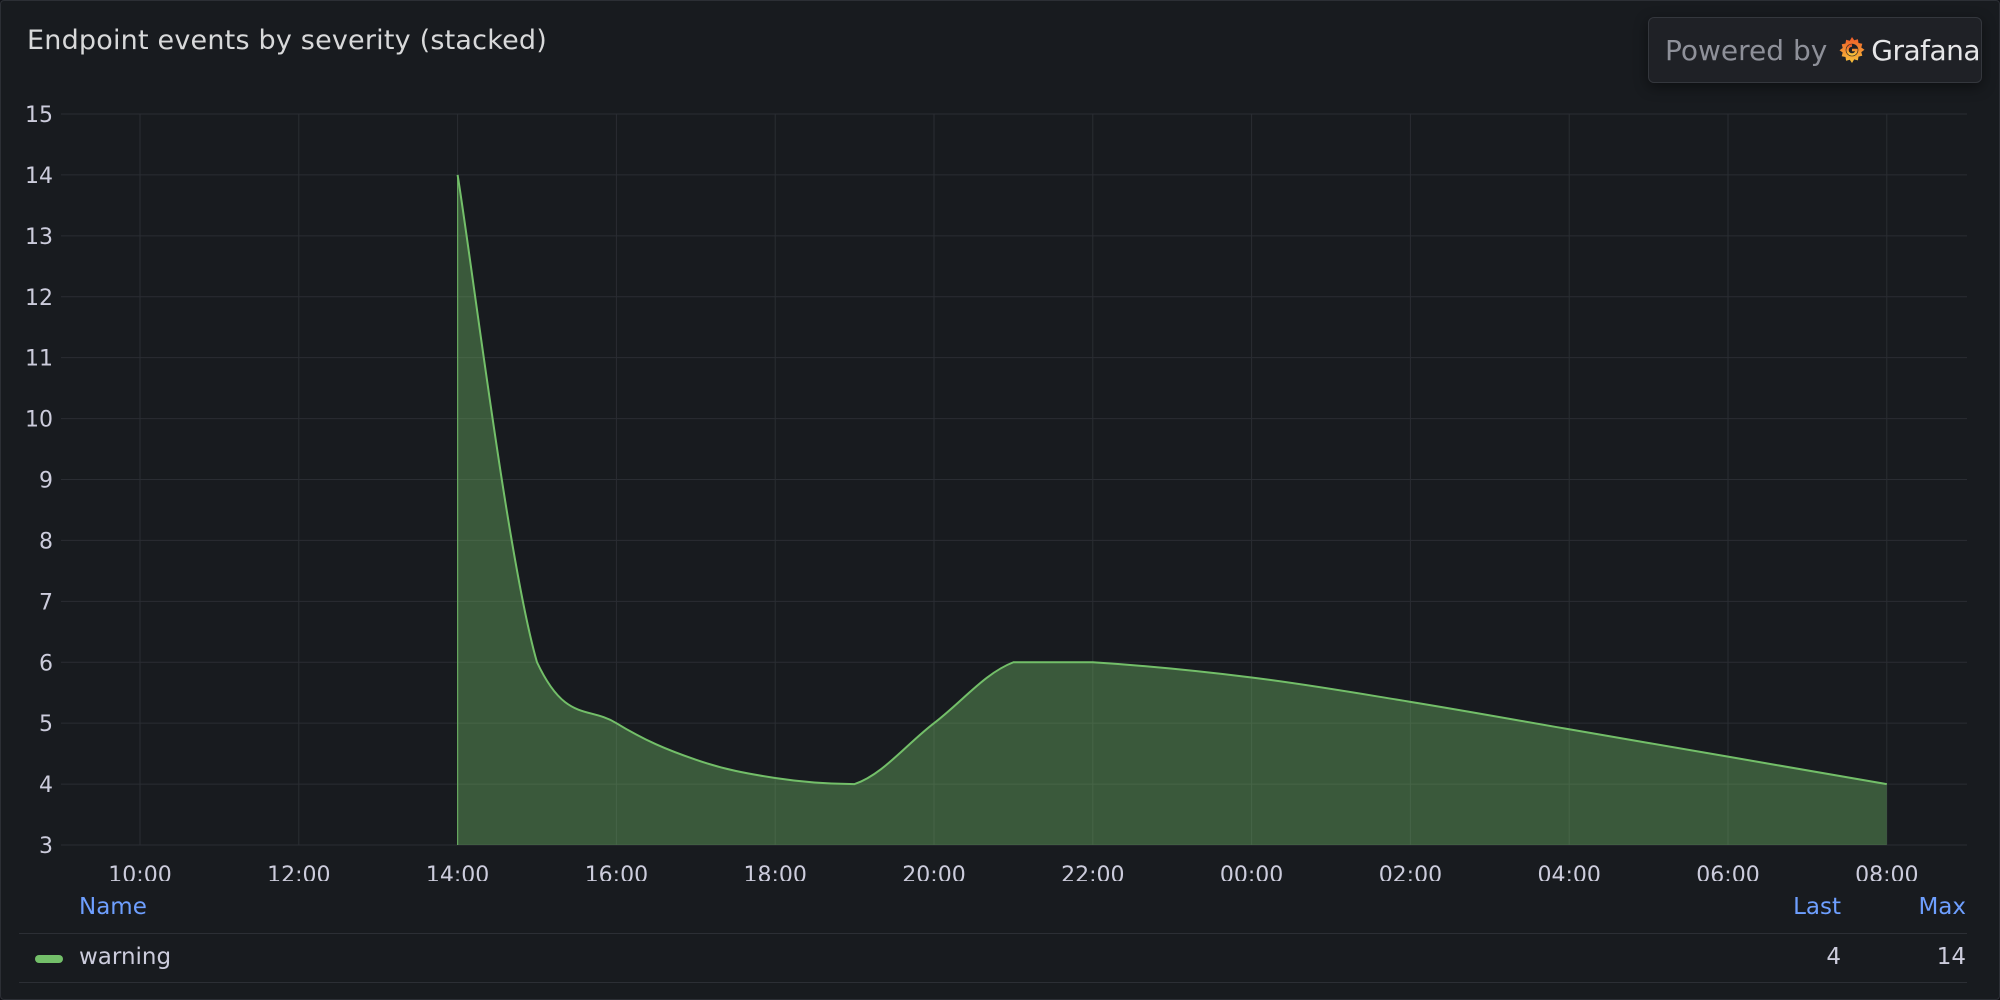  Describe the element at coordinates (39, 298) in the screenshot. I see `y-tick-label: 12` at that location.